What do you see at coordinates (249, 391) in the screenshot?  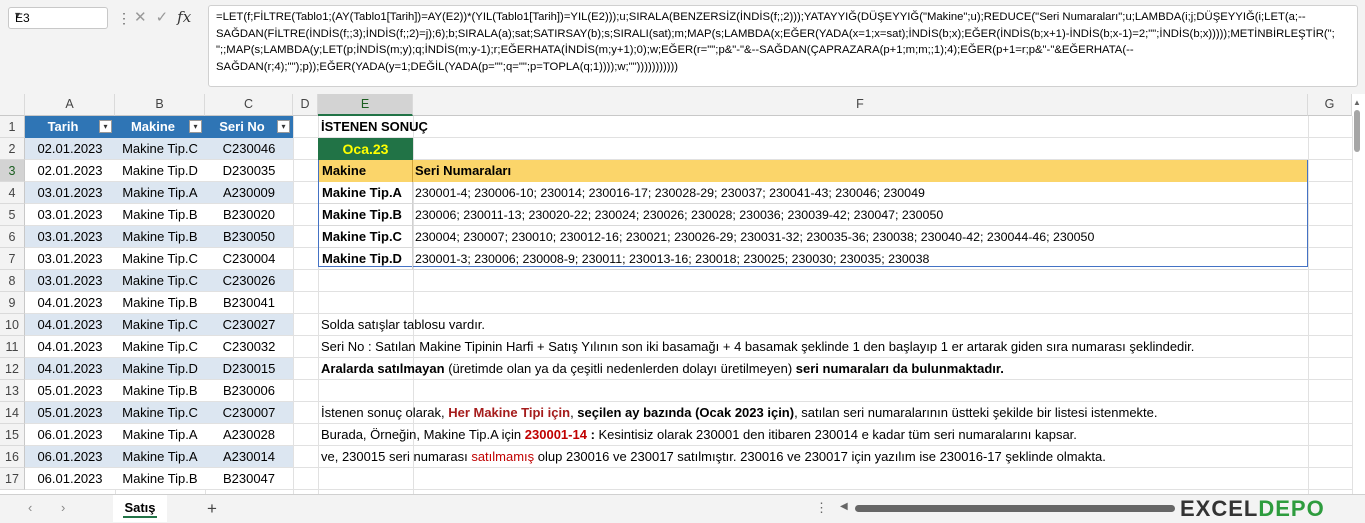 I see `table-cell: B230006` at bounding box center [249, 391].